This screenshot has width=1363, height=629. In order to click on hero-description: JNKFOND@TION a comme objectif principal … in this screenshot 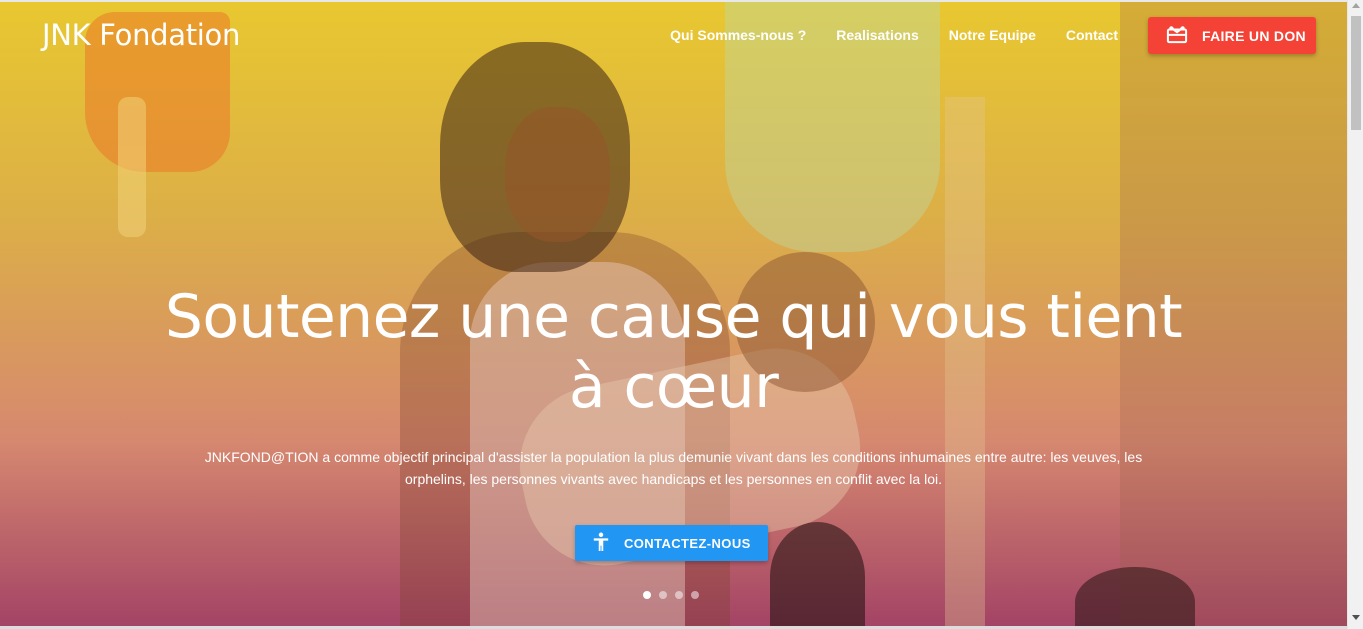, I will do `click(673, 468)`.